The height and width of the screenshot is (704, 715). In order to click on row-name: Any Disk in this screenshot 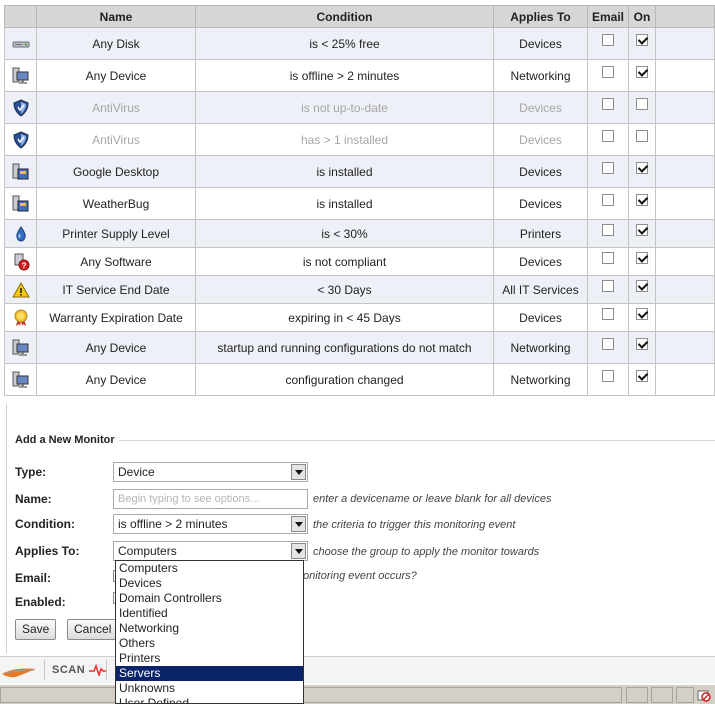, I will do `click(116, 43)`.